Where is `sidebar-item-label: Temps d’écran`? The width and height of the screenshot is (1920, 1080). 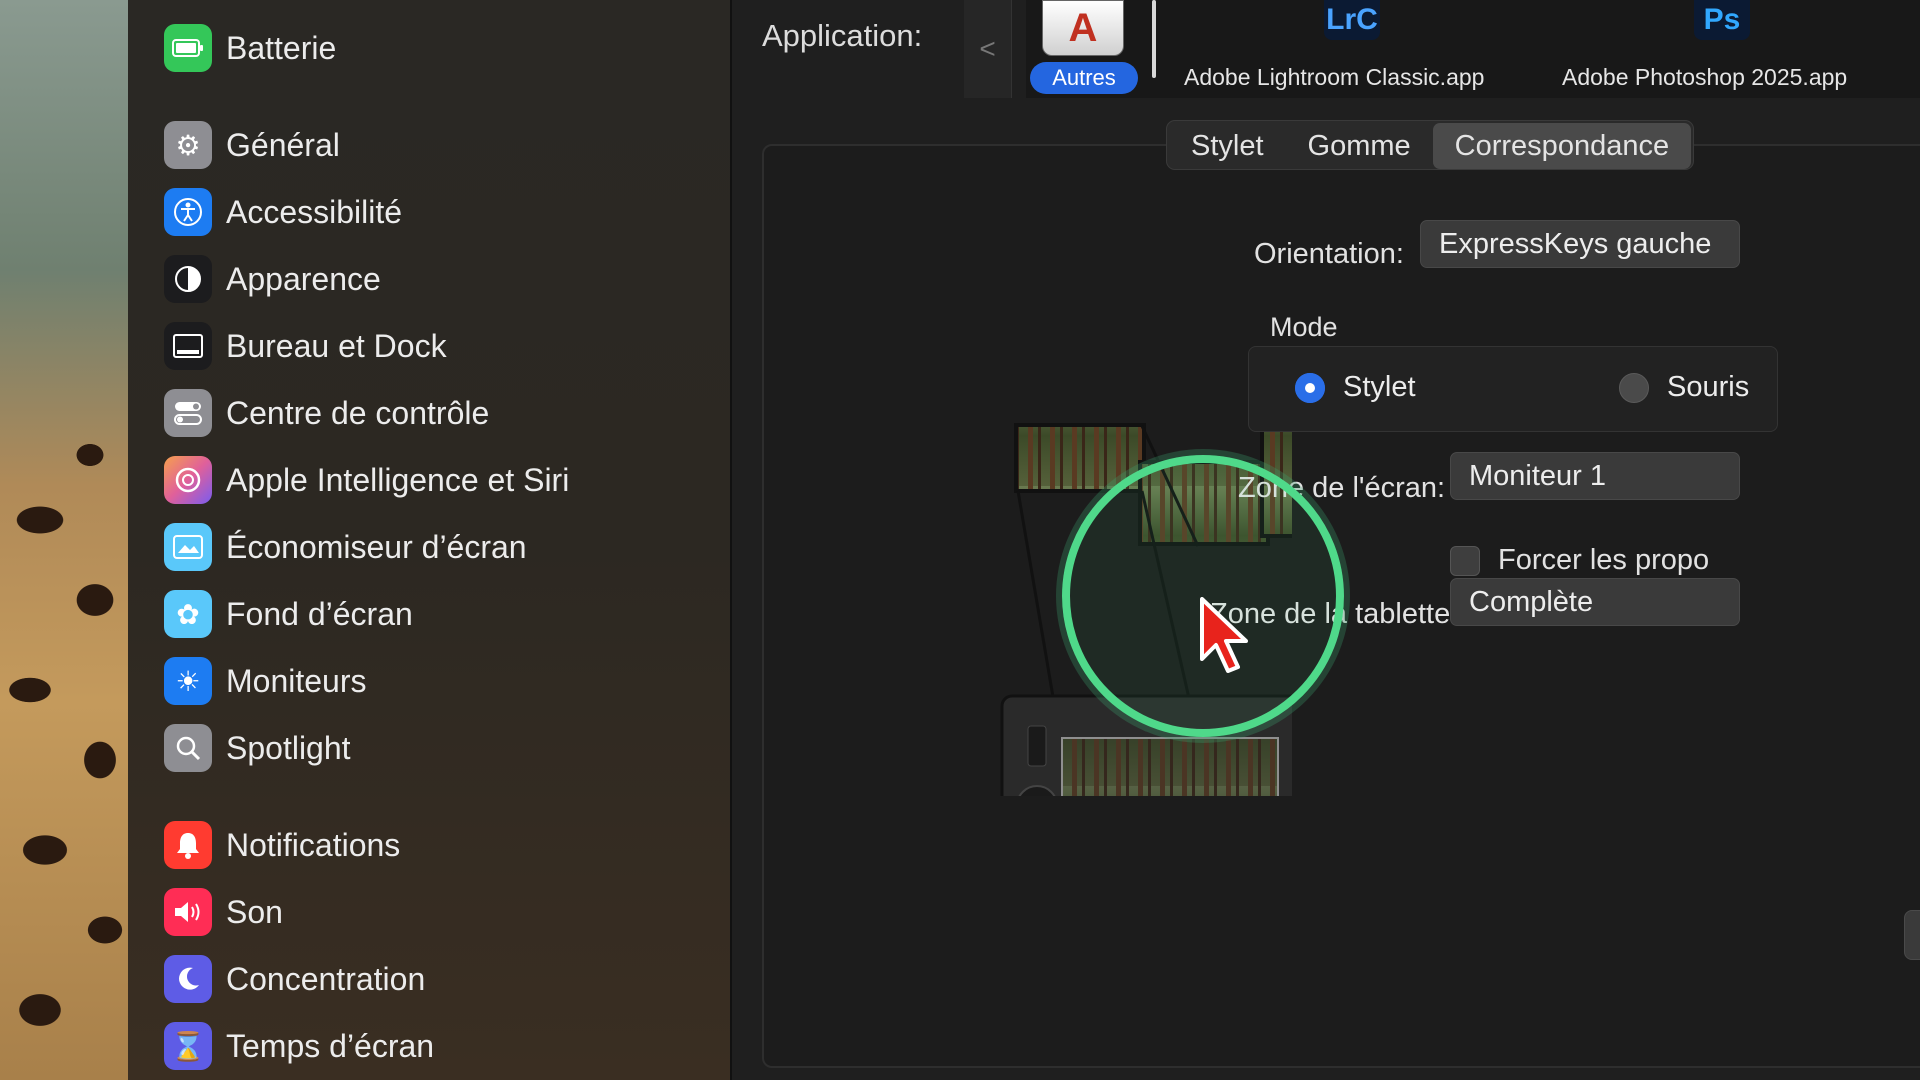 sidebar-item-label: Temps d’écran is located at coordinates (330, 1045).